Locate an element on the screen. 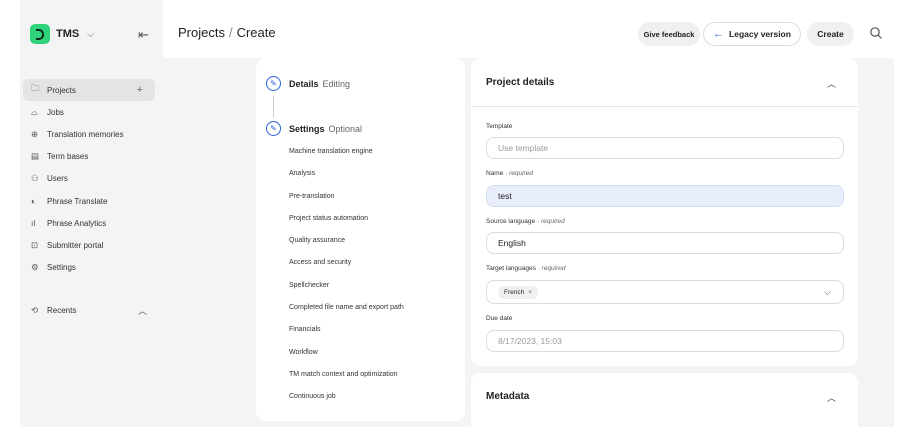 The image size is (902, 445). sidebar-item-translation-memories: ⊕ Translation memories is located at coordinates (89, 134).